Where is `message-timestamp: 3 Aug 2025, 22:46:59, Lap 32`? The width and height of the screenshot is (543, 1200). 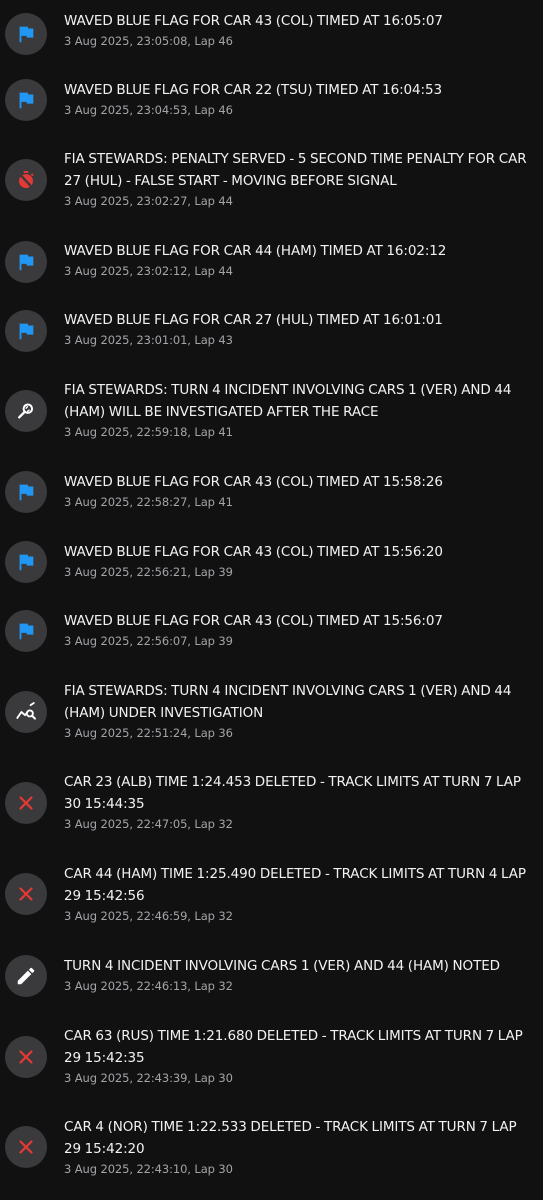 message-timestamp: 3 Aug 2025, 22:46:59, Lap 32 is located at coordinates (148, 916).